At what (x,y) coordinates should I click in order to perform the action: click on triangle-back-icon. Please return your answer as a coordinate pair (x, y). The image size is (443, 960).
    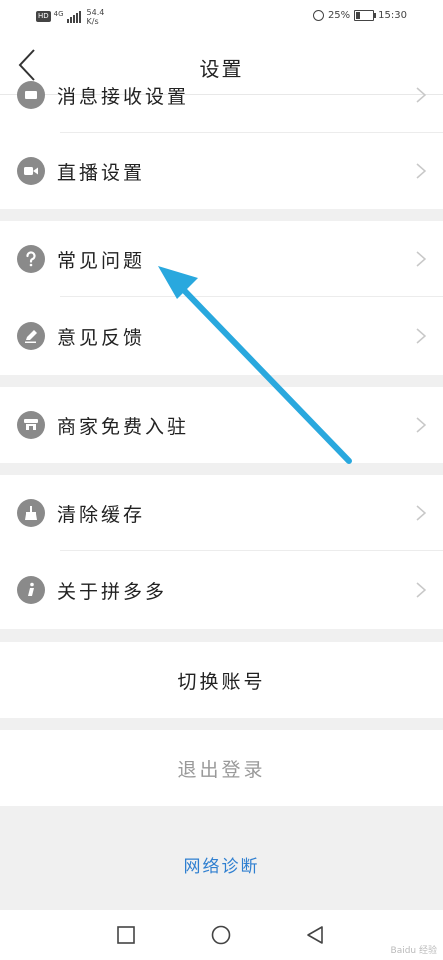
    Looking at the image, I should click on (315, 935).